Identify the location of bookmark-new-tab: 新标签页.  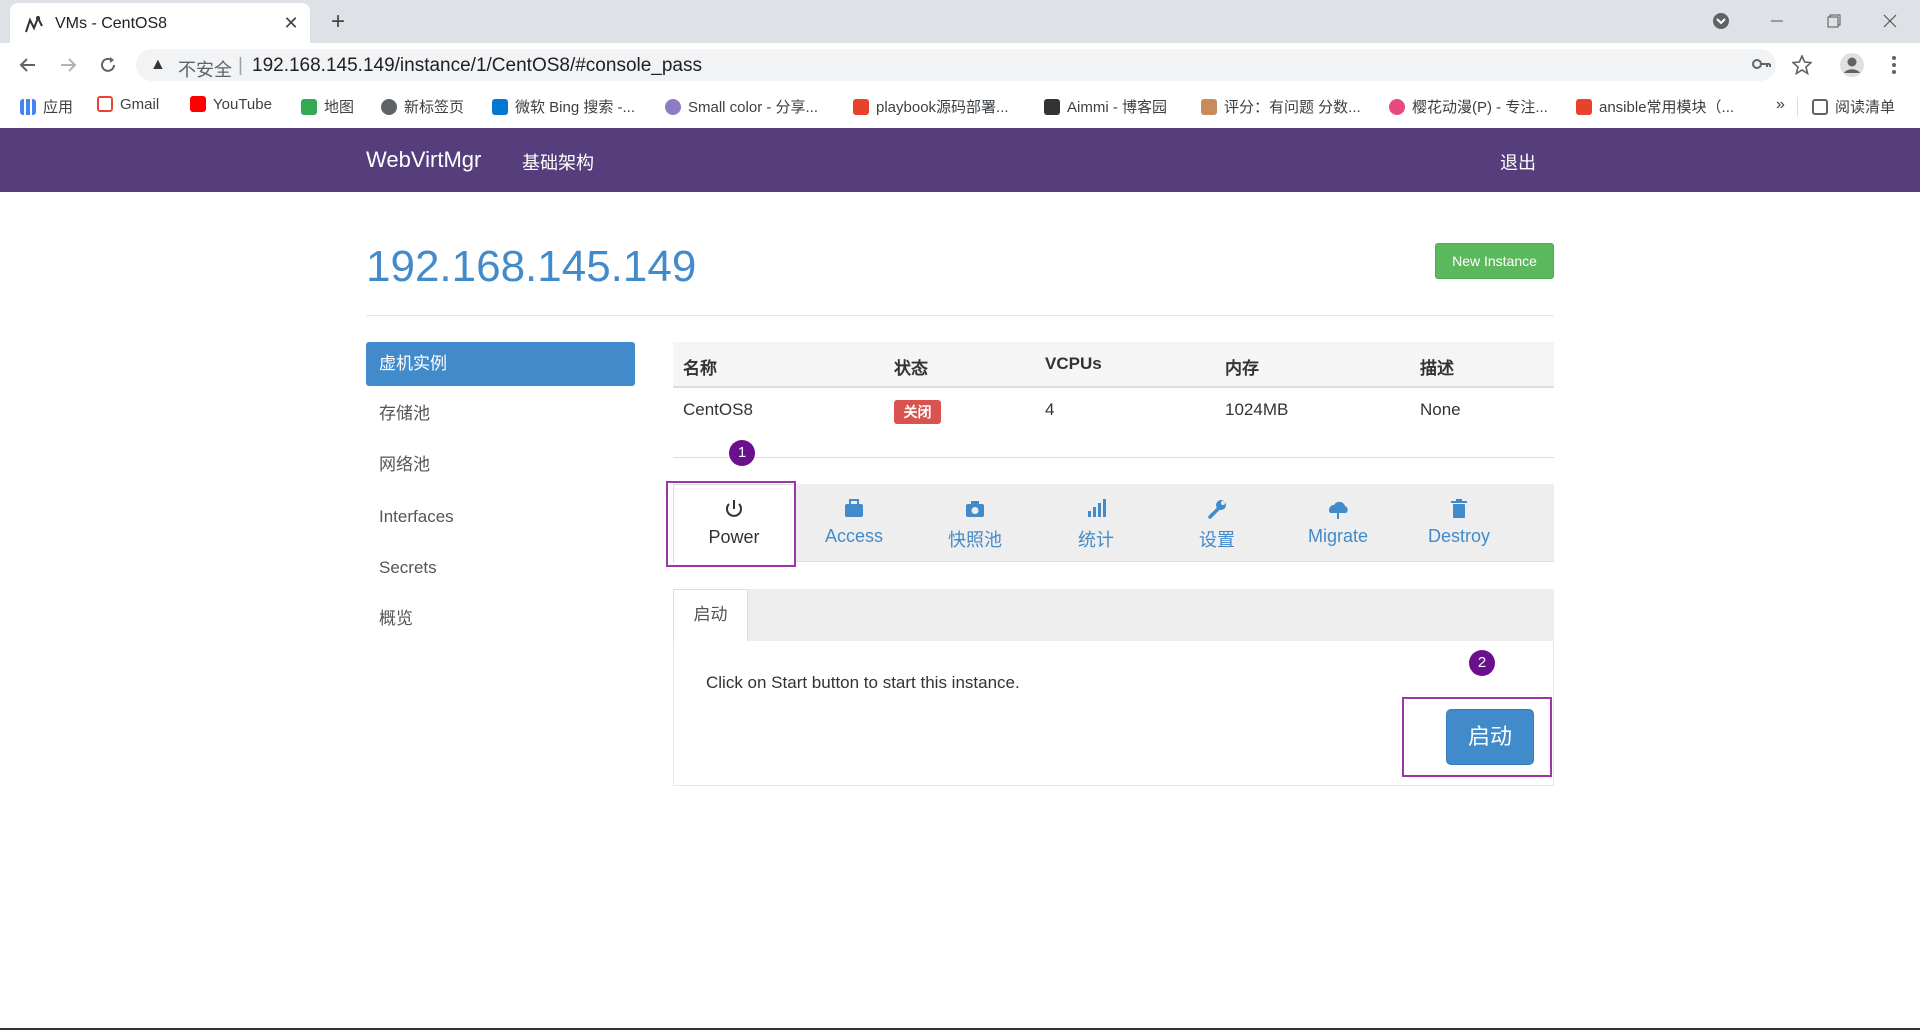
(422, 107).